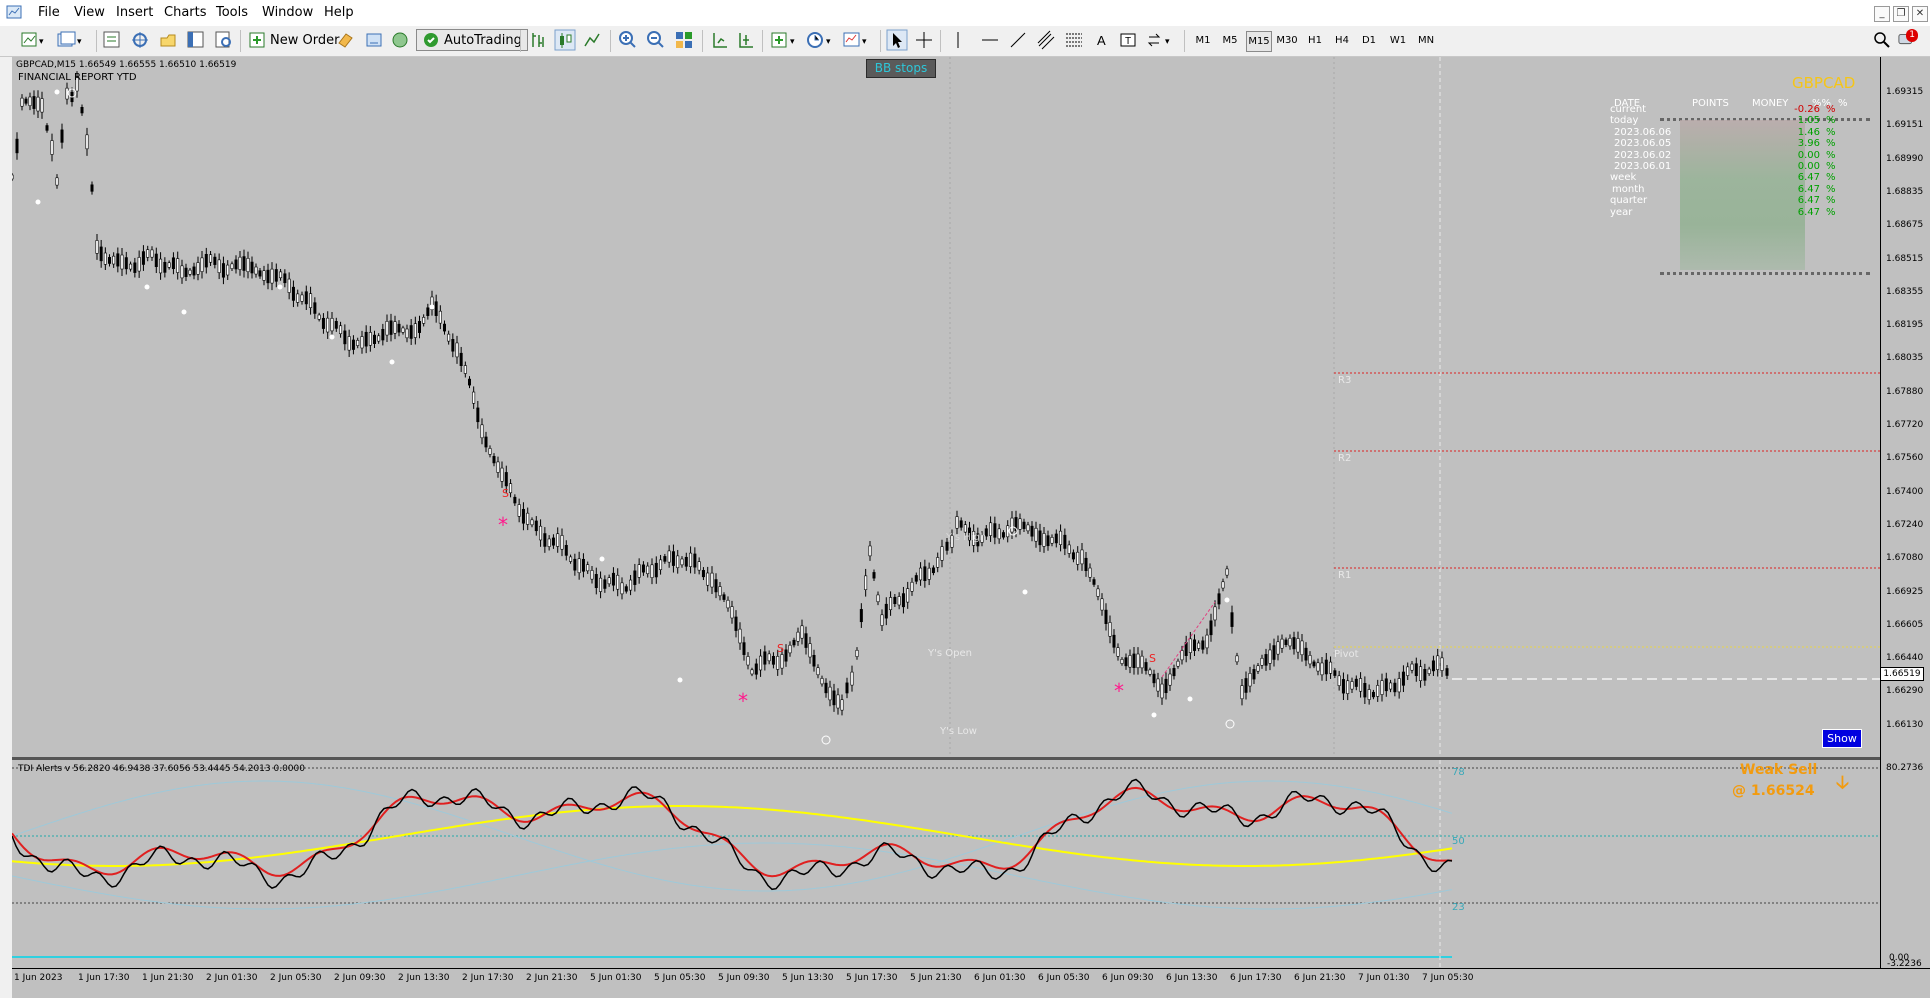 The width and height of the screenshot is (1930, 998). I want to click on menu-tools: Tools, so click(232, 12).